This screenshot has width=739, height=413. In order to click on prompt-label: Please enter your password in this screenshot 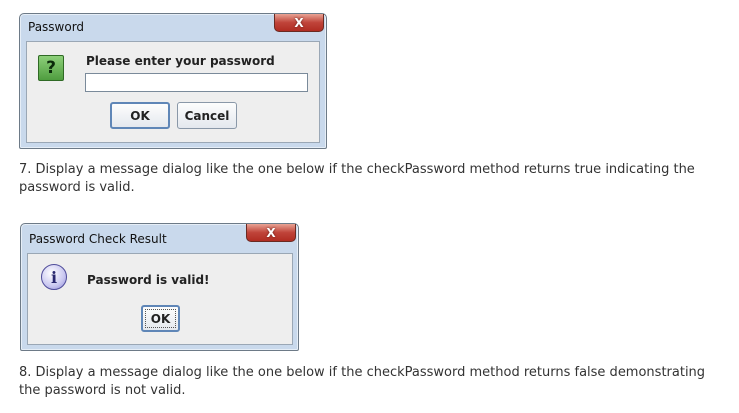, I will do `click(180, 61)`.